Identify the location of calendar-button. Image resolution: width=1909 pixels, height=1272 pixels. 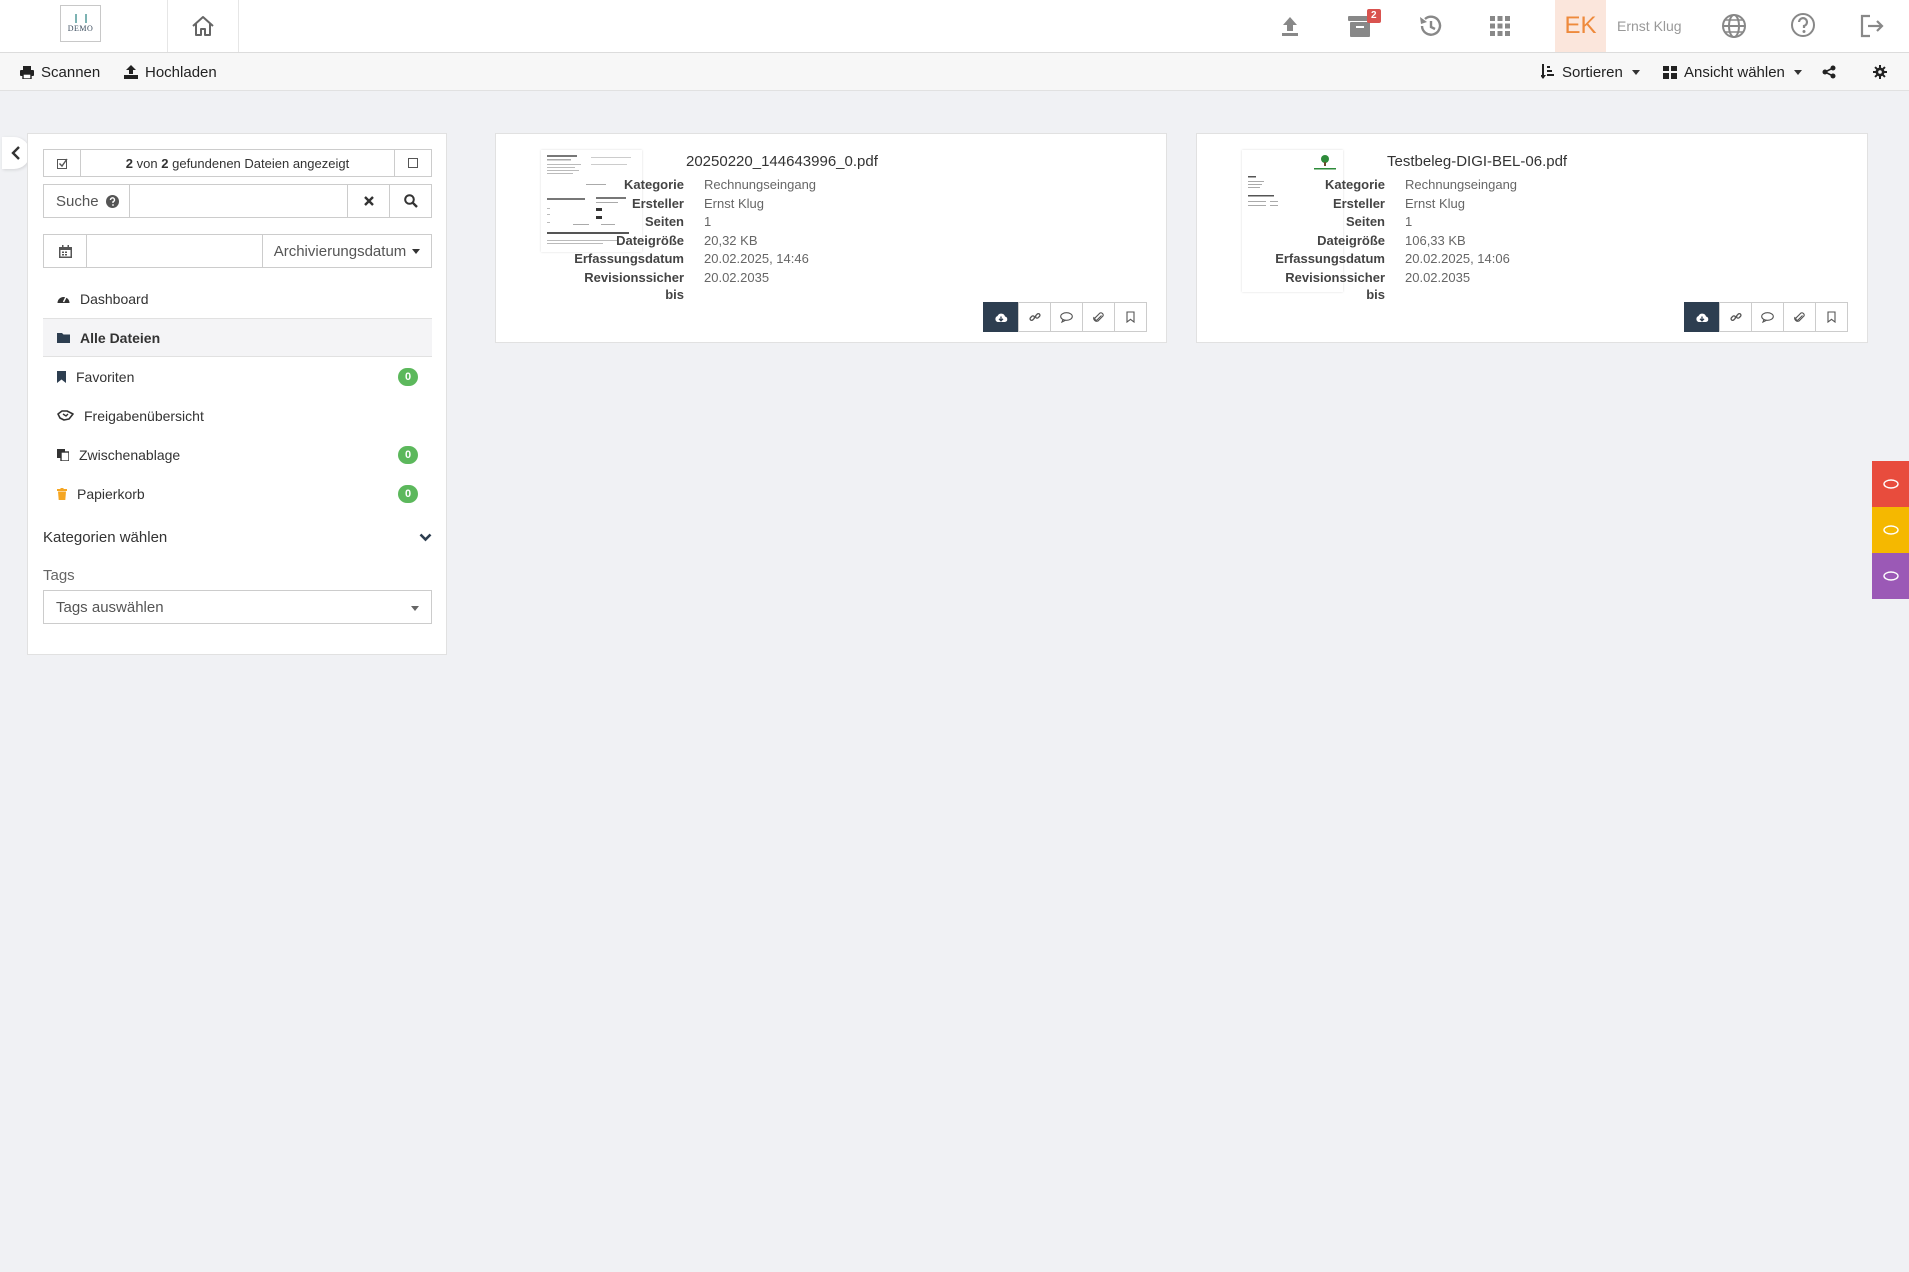
(65, 251).